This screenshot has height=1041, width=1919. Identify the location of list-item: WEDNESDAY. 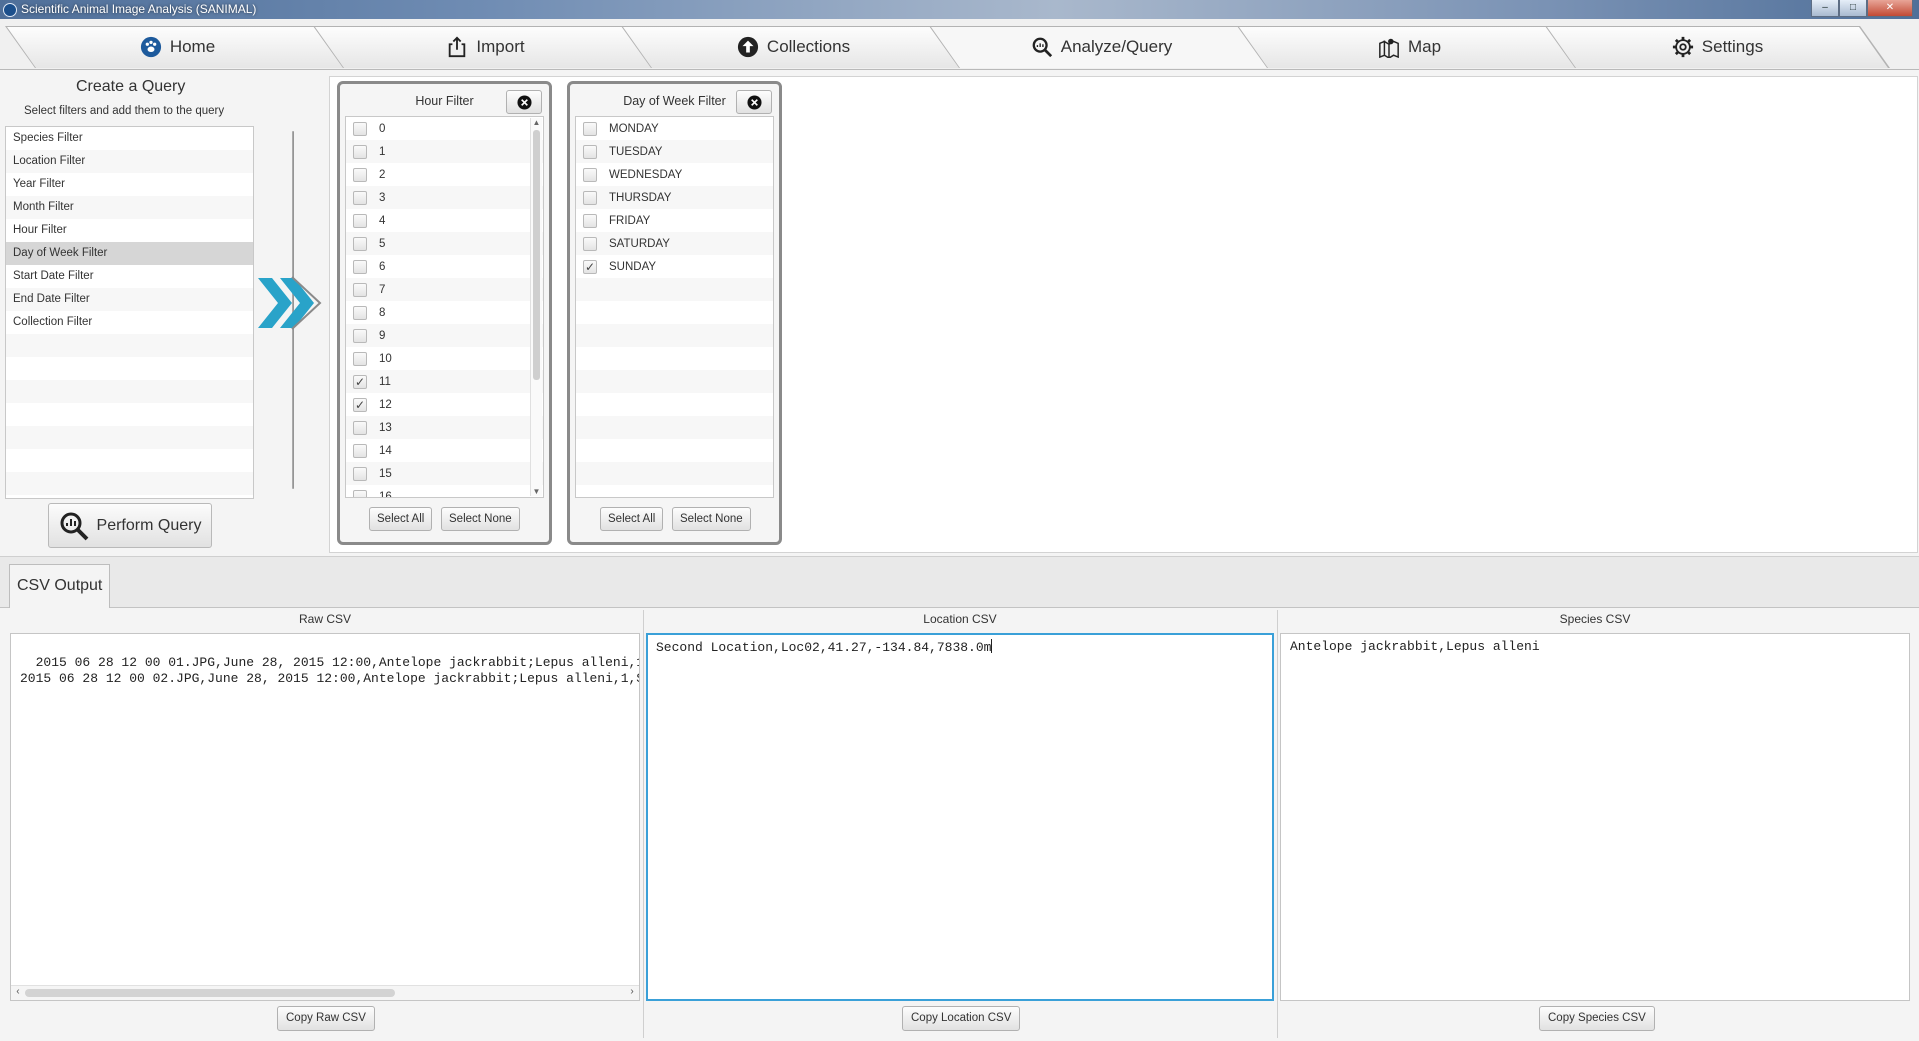
(674, 174).